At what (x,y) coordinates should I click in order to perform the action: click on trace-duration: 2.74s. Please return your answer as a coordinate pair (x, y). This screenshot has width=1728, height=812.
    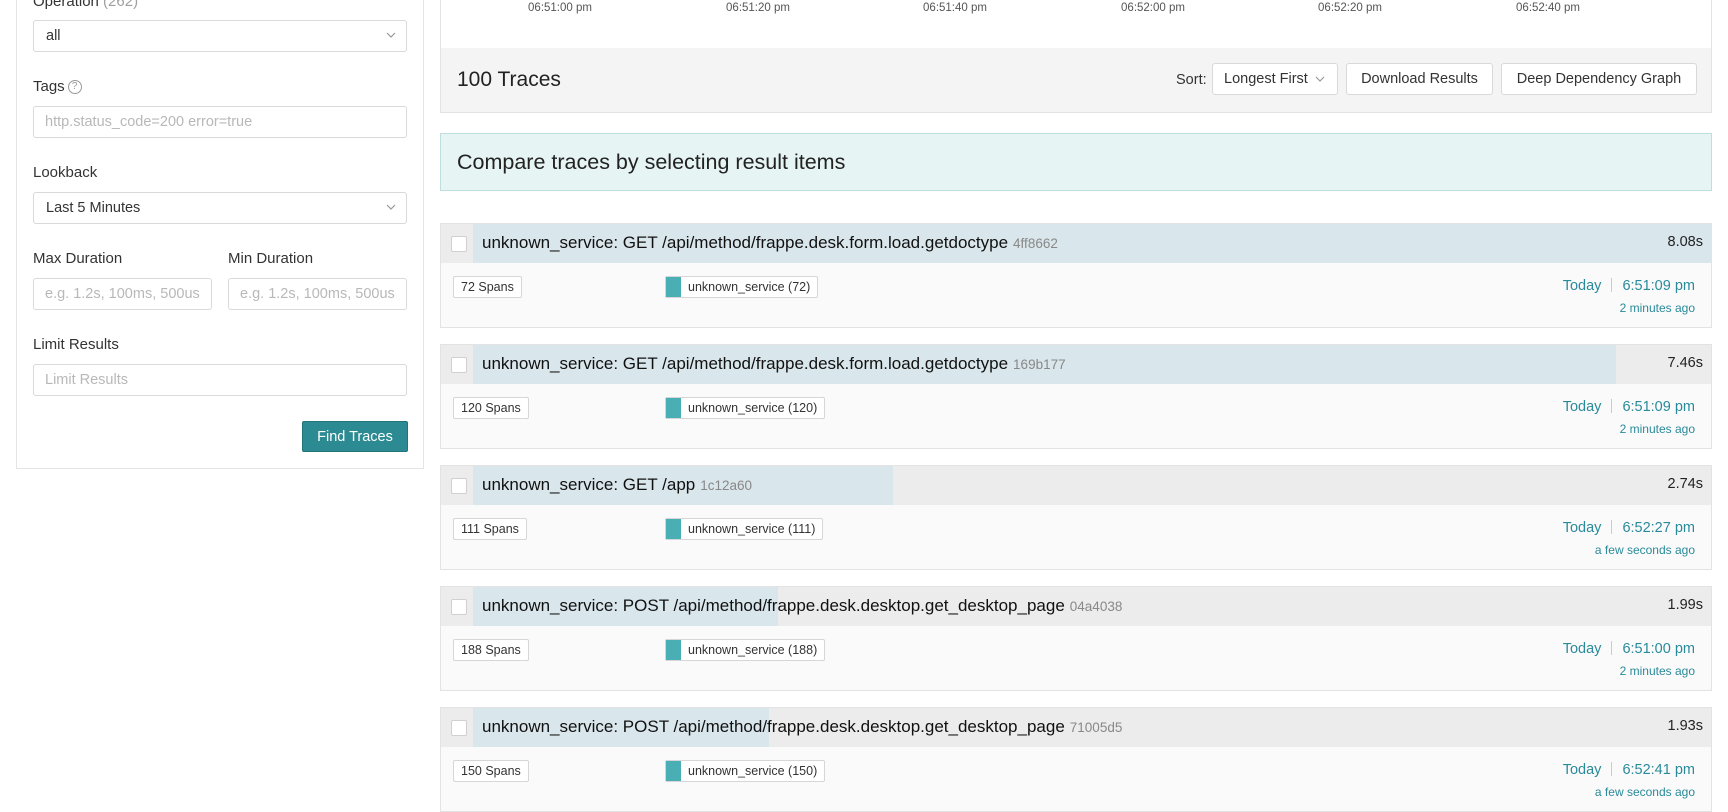
    Looking at the image, I should click on (1685, 484).